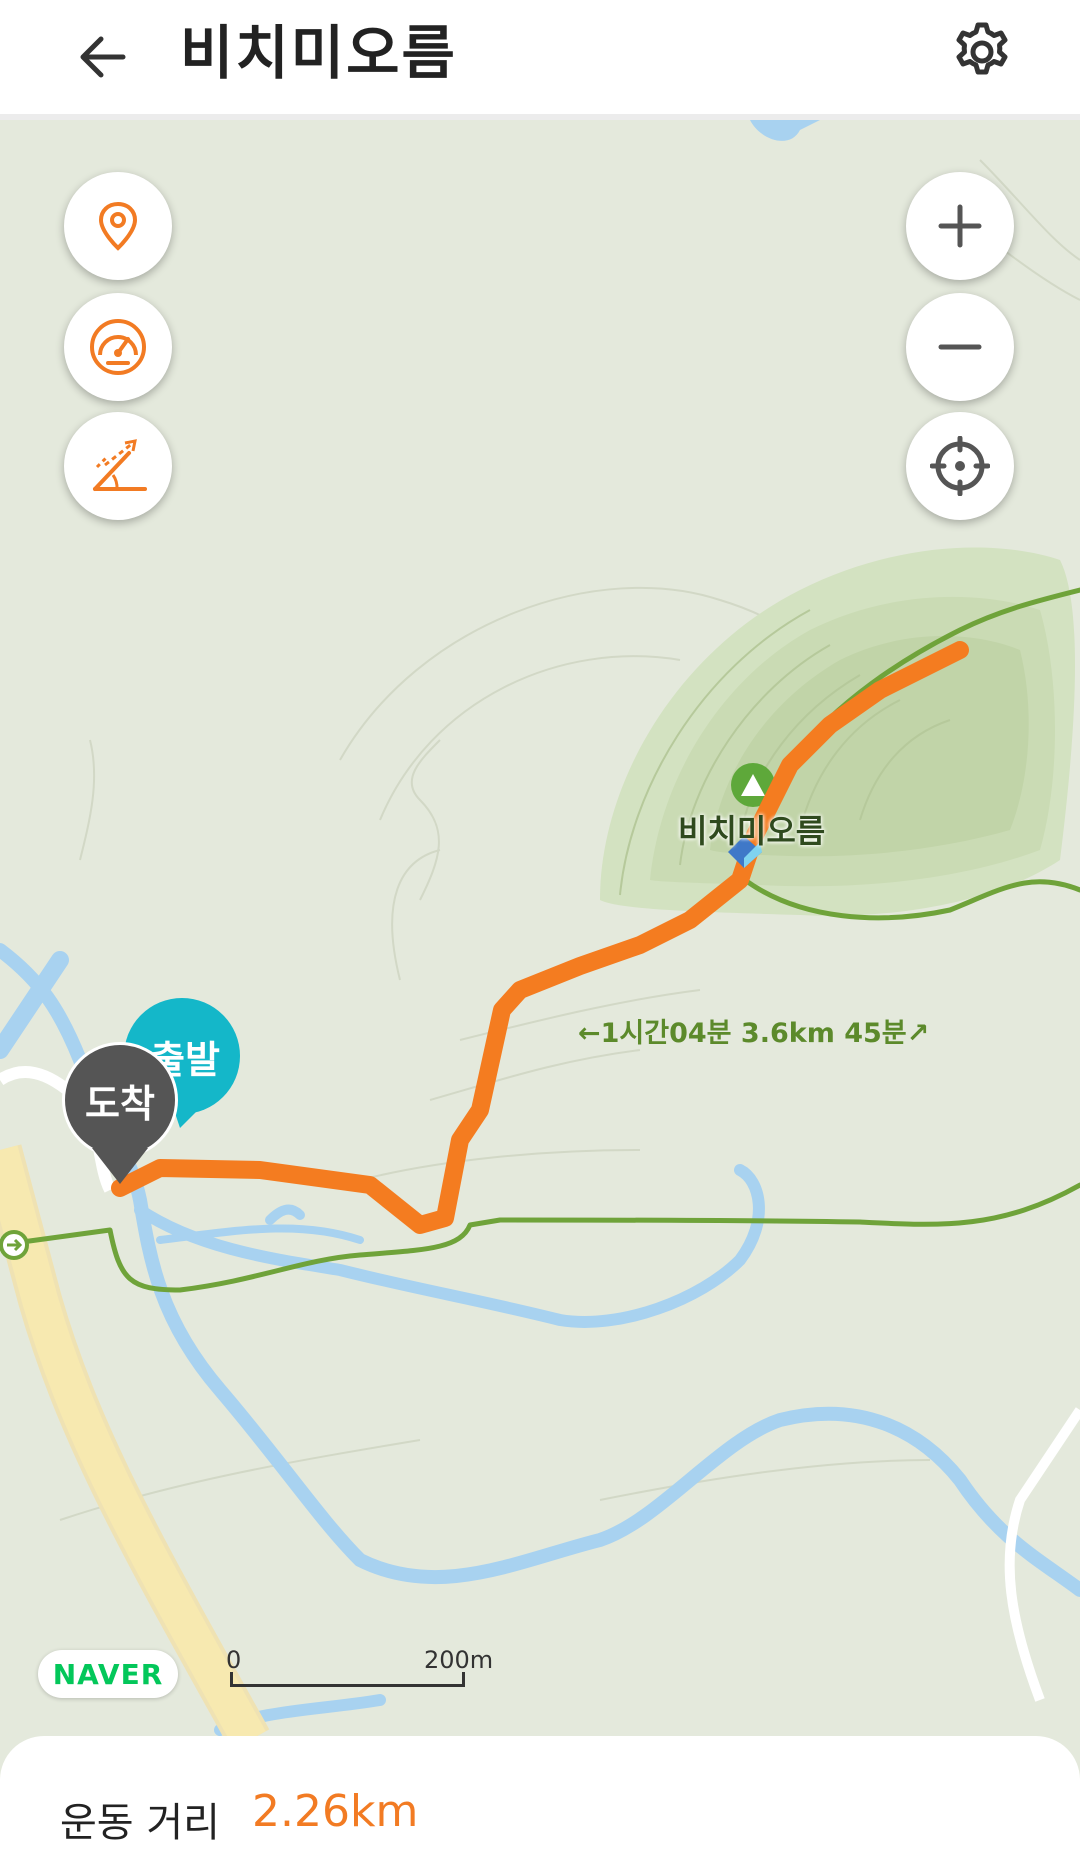 This screenshot has height=1874, width=1080. I want to click on distance-value: 2.26km, so click(335, 1811).